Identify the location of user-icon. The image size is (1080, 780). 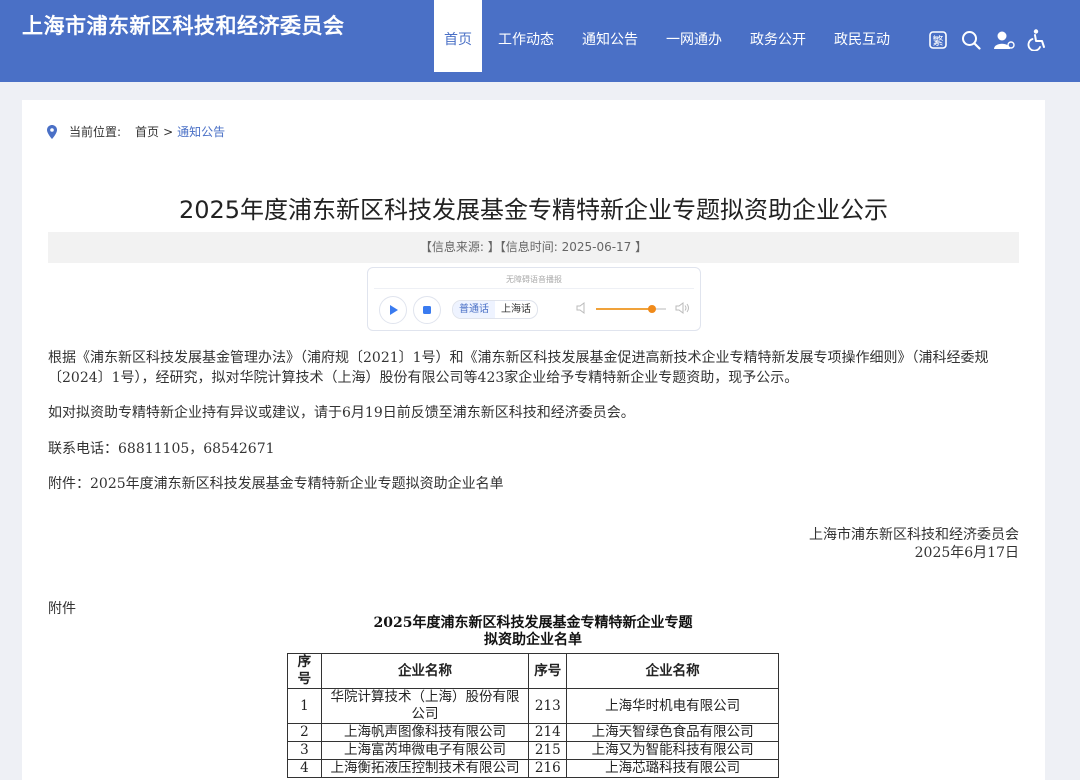
(1004, 40).